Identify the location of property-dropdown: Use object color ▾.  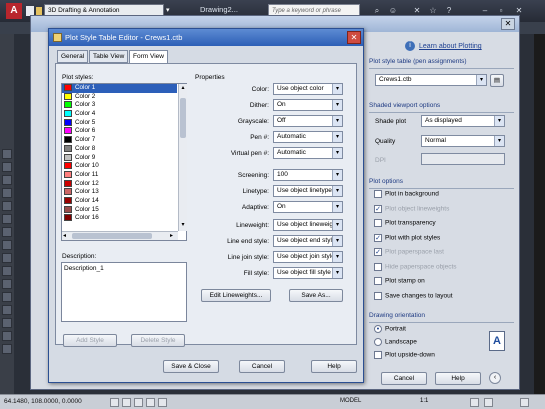
(308, 89).